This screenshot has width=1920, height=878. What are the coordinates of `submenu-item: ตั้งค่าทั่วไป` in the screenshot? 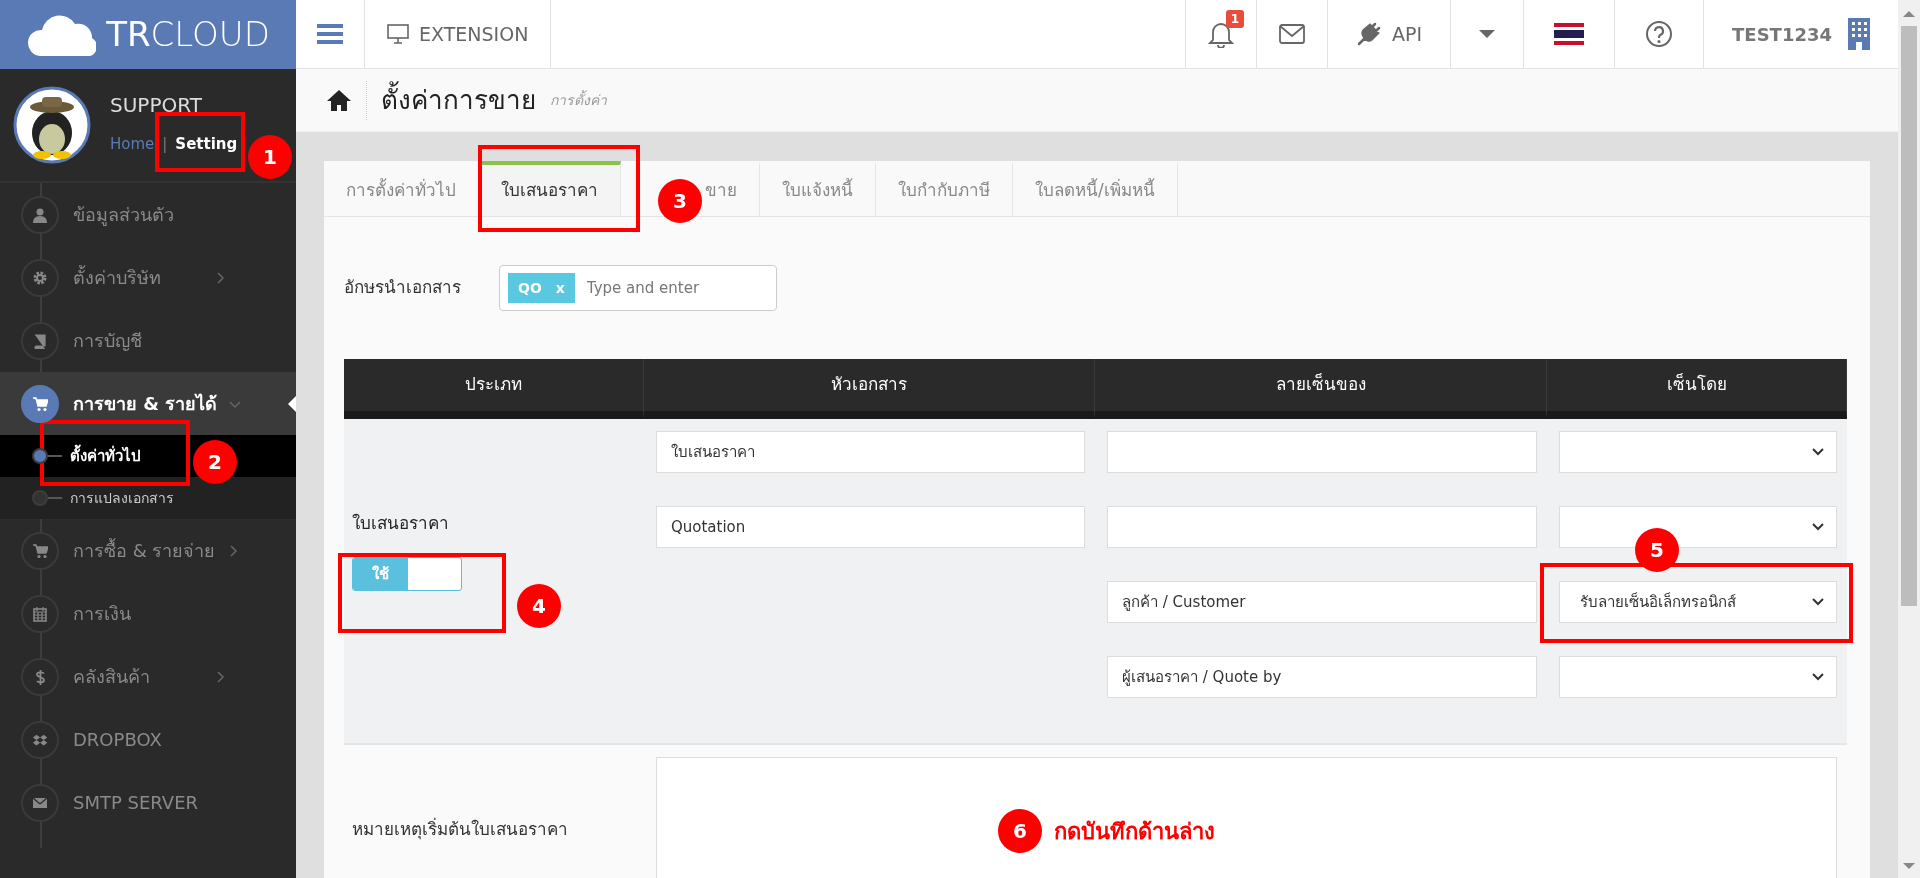 It's located at (105, 456).